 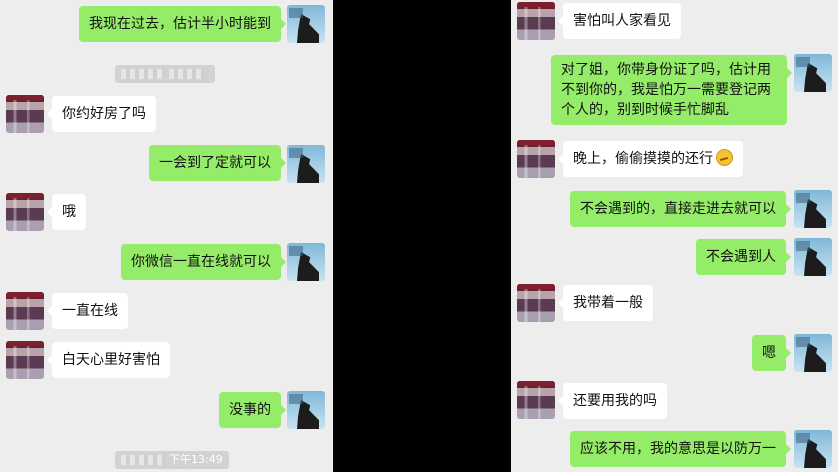 I want to click on message-bubble-peer: 晚上，偷偷摸摸的还行, so click(x=650, y=159).